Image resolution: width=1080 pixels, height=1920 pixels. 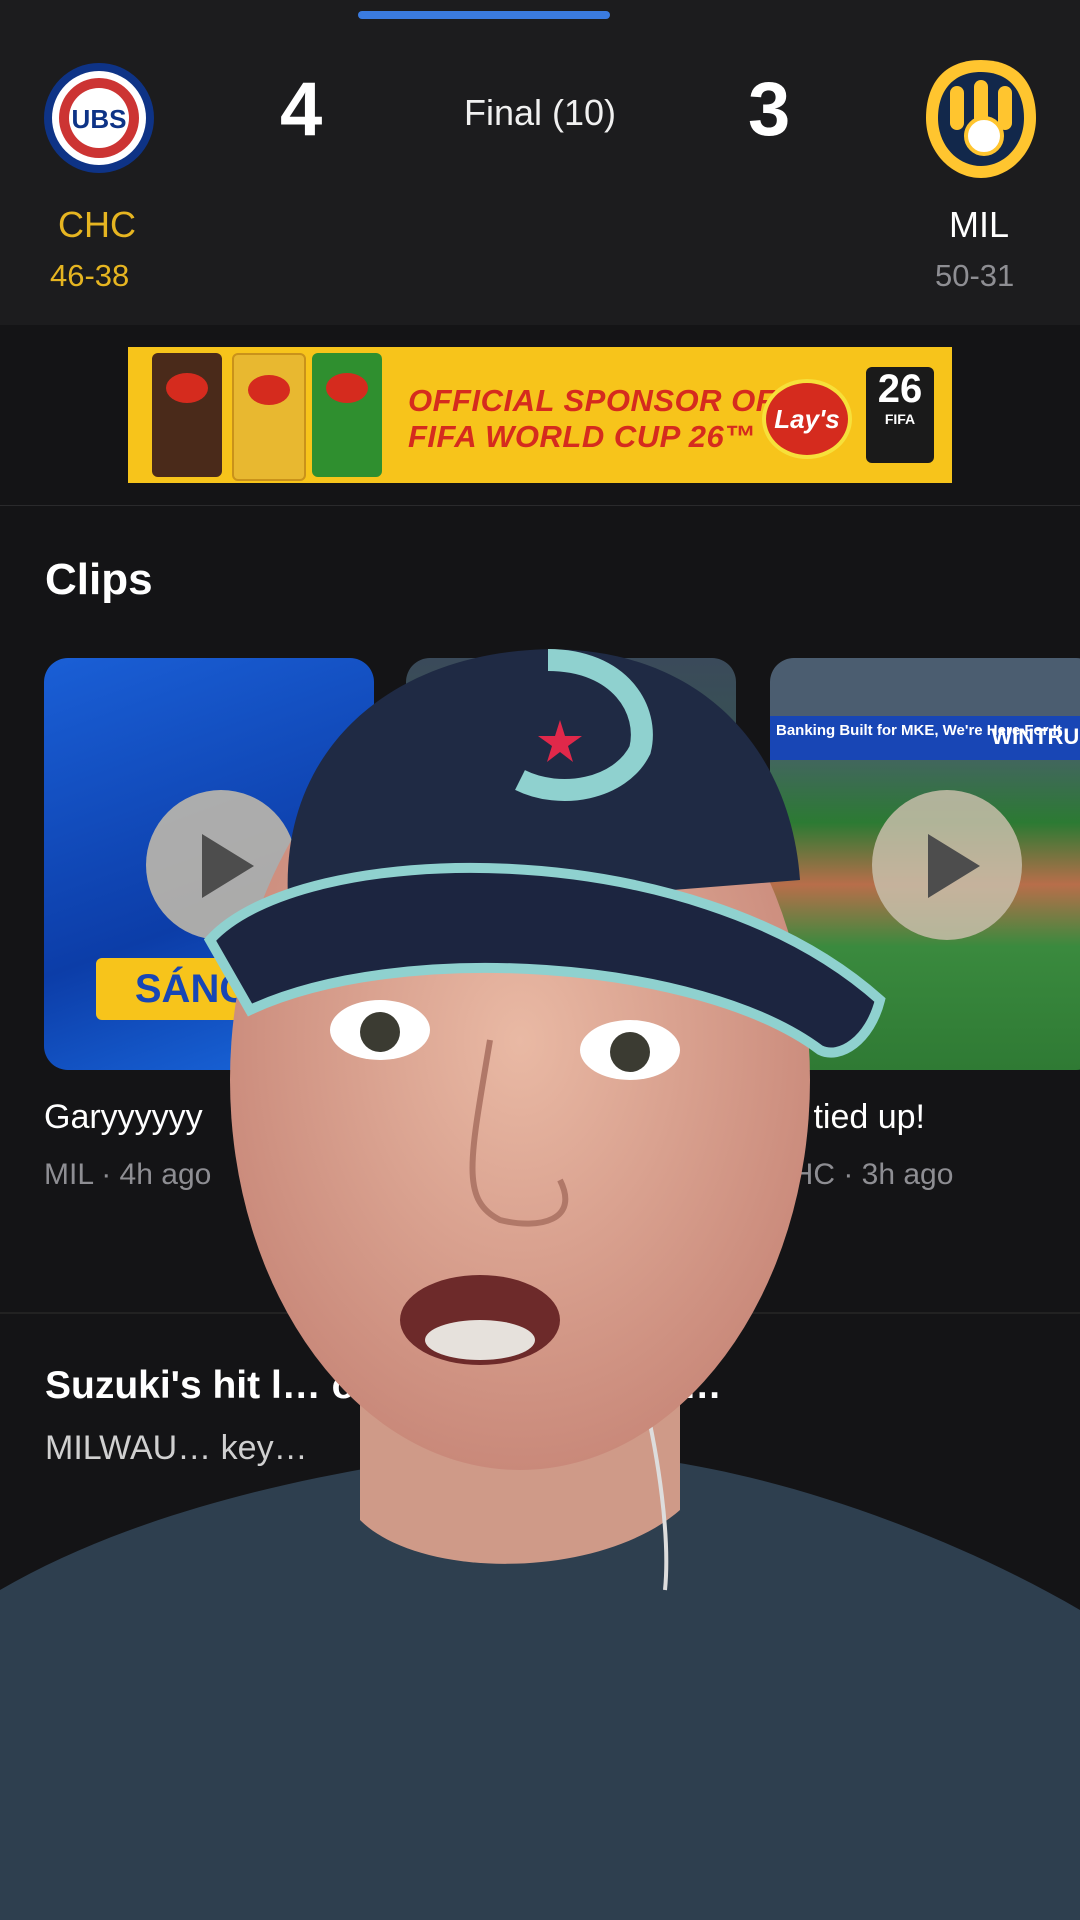 What do you see at coordinates (769, 109) in the screenshot?
I see `away-score: 3` at bounding box center [769, 109].